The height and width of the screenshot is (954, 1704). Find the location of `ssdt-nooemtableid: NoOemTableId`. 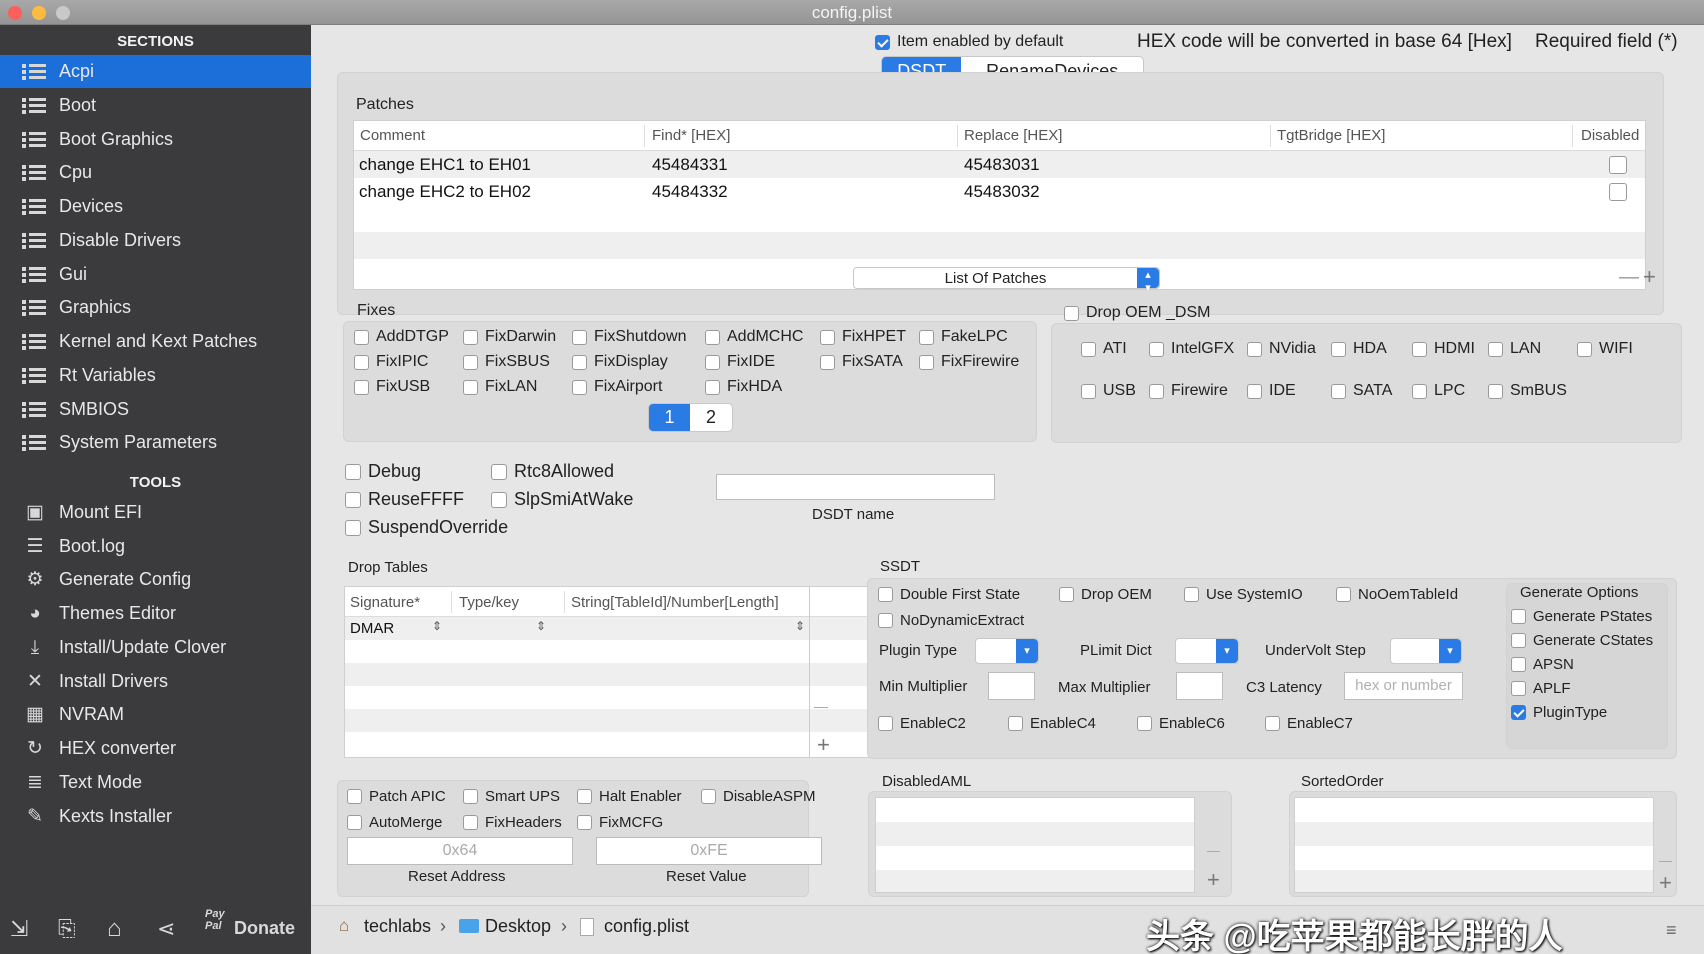

ssdt-nooemtableid: NoOemTableId is located at coordinates (1397, 594).